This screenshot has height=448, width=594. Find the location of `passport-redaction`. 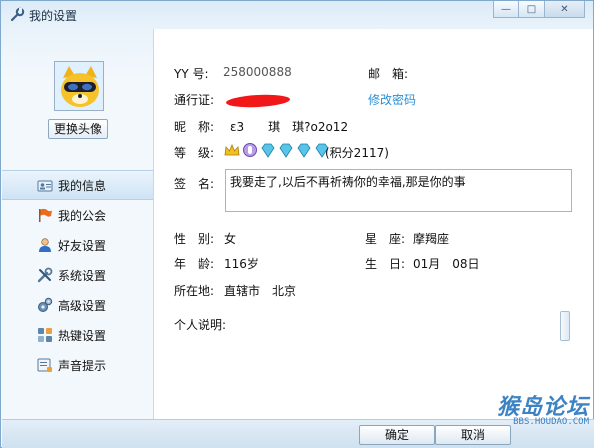

passport-redaction is located at coordinates (258, 101).